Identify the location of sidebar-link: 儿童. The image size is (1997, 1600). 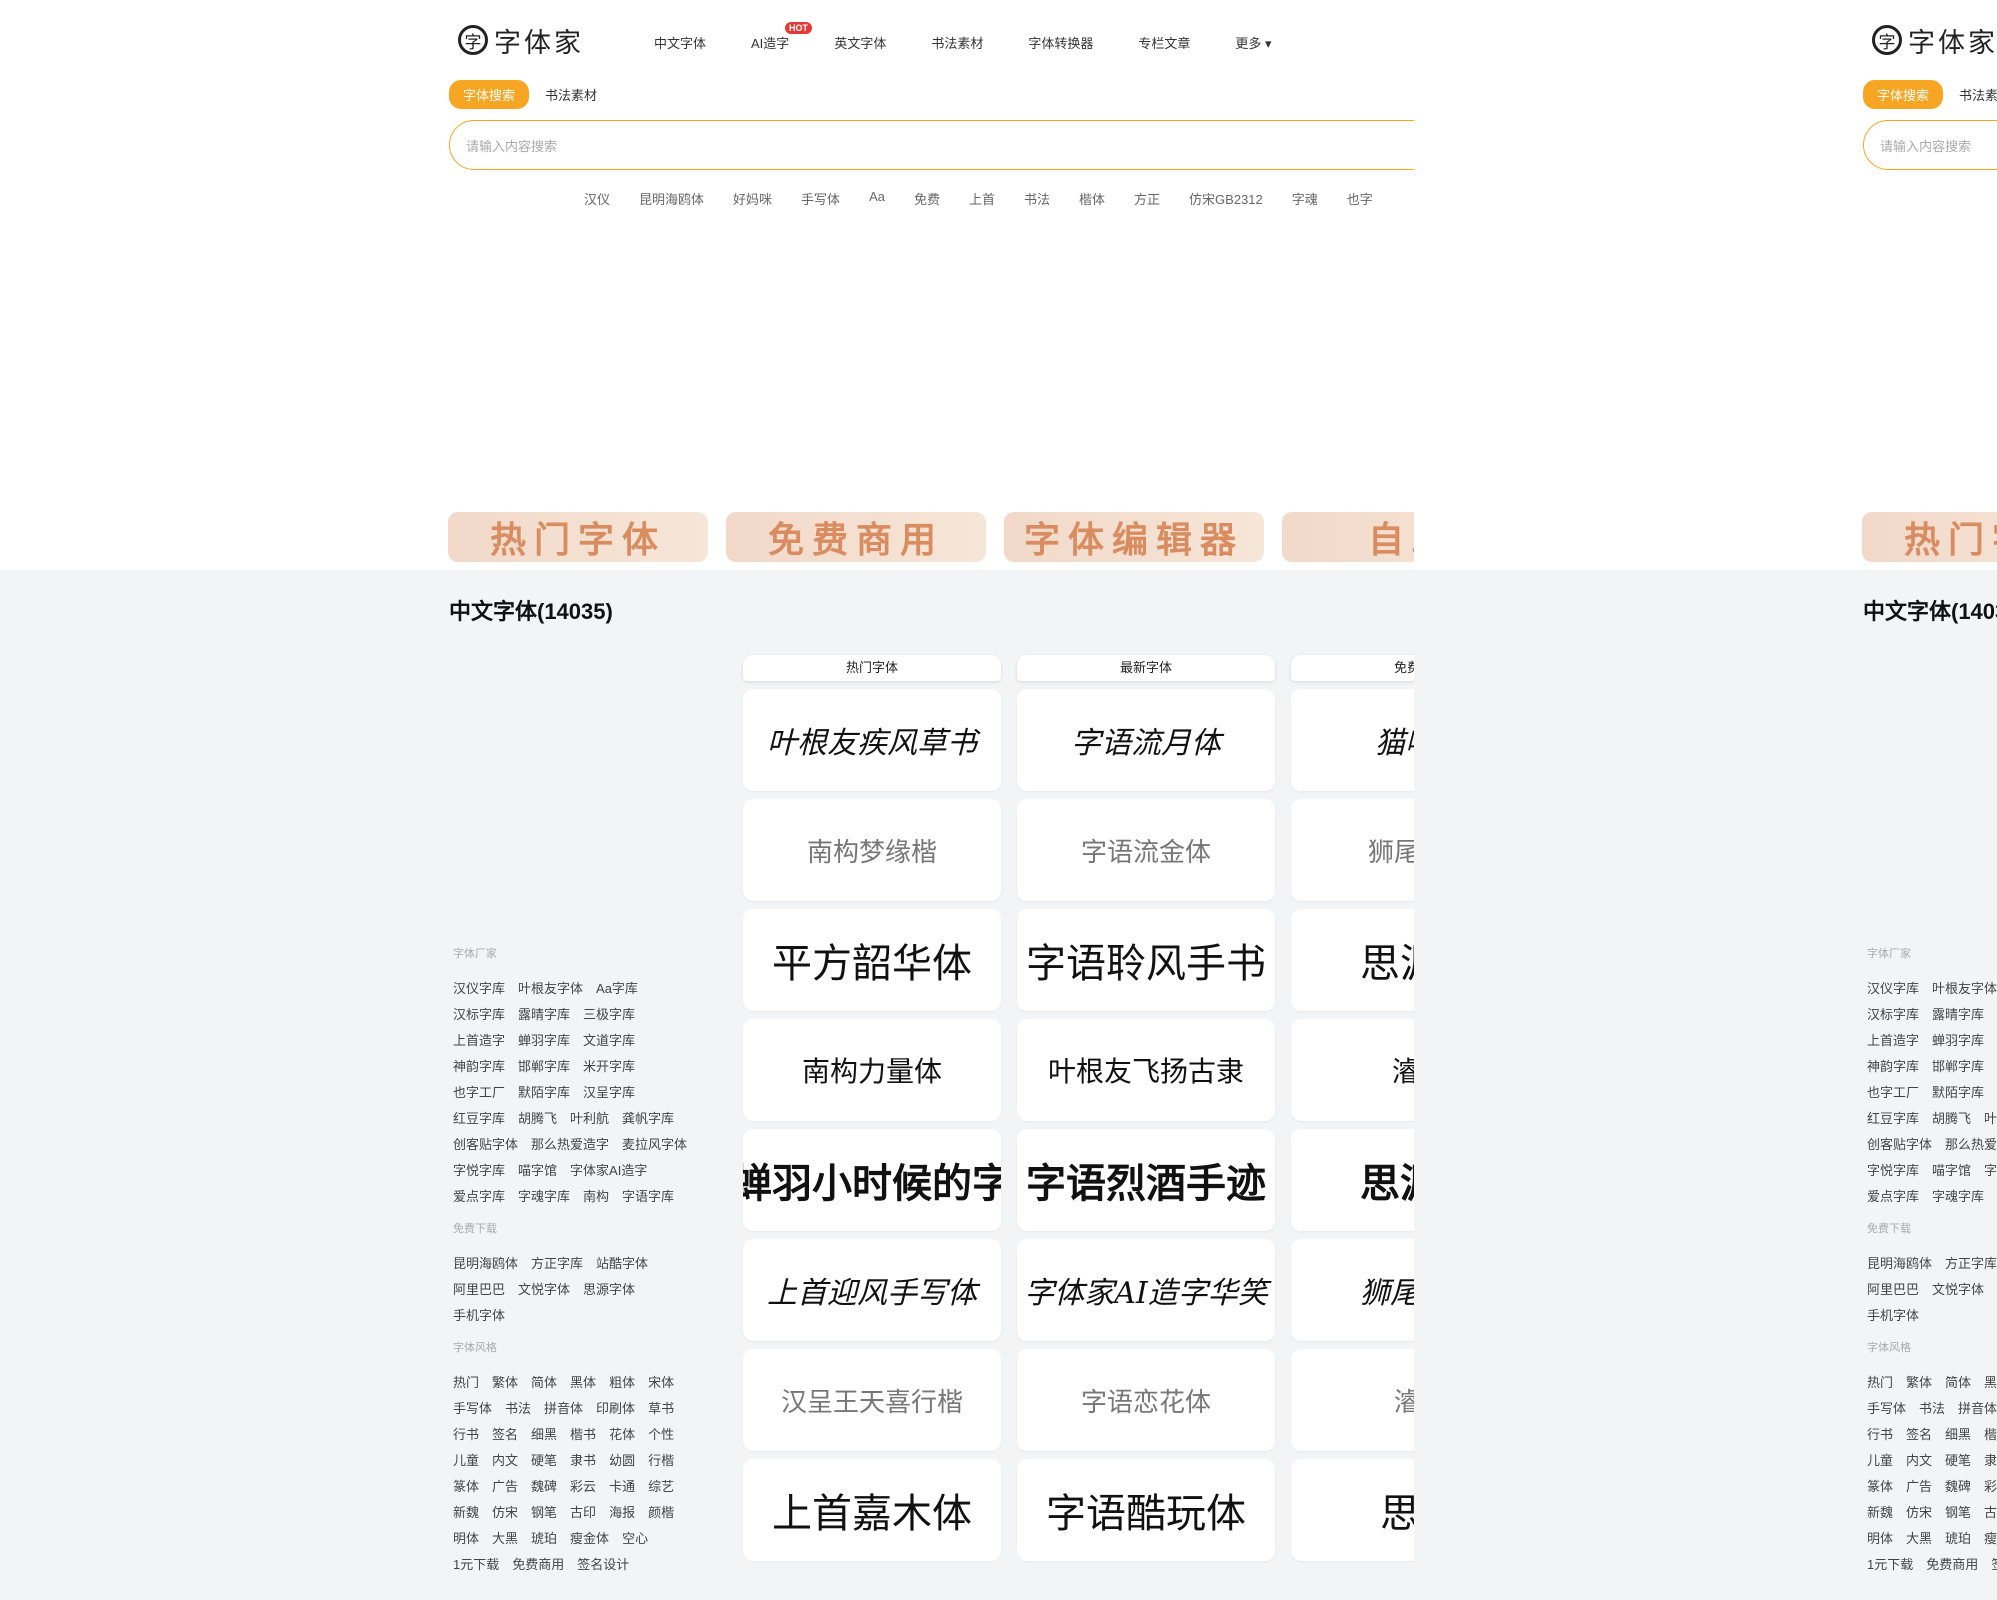
(466, 1461).